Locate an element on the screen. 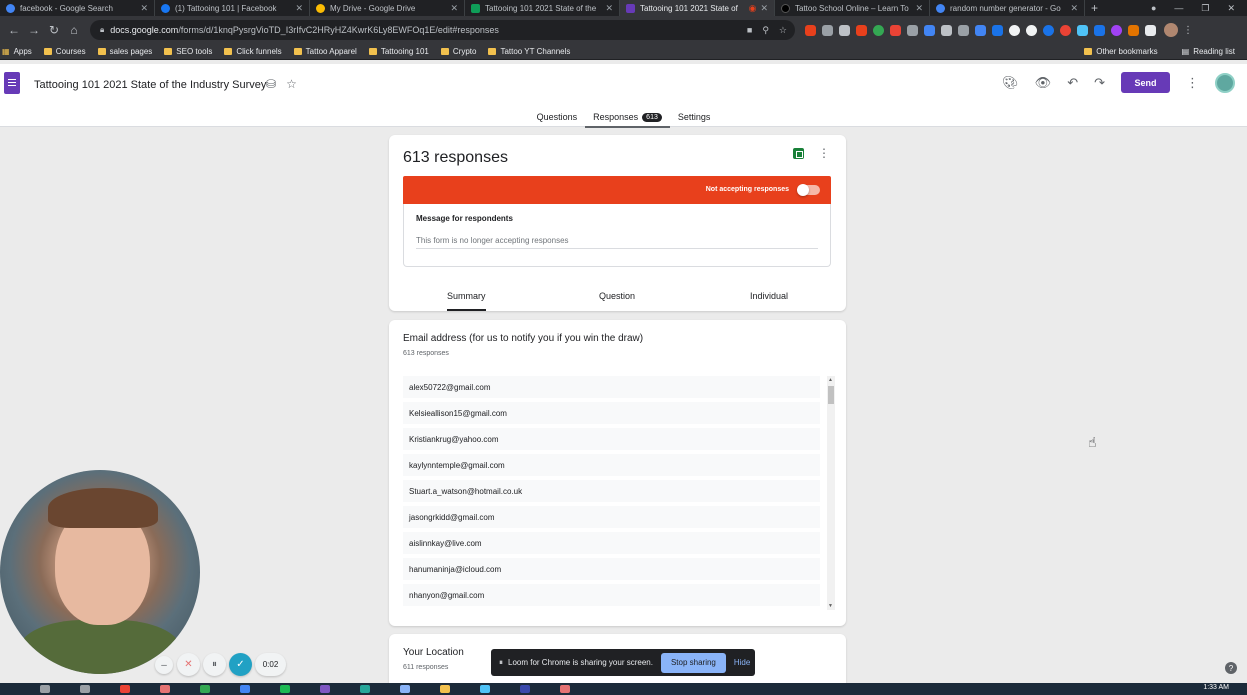 Image resolution: width=1247 pixels, height=695 pixels. preview-eye-icon: 👁︎ is located at coordinates (1043, 83).